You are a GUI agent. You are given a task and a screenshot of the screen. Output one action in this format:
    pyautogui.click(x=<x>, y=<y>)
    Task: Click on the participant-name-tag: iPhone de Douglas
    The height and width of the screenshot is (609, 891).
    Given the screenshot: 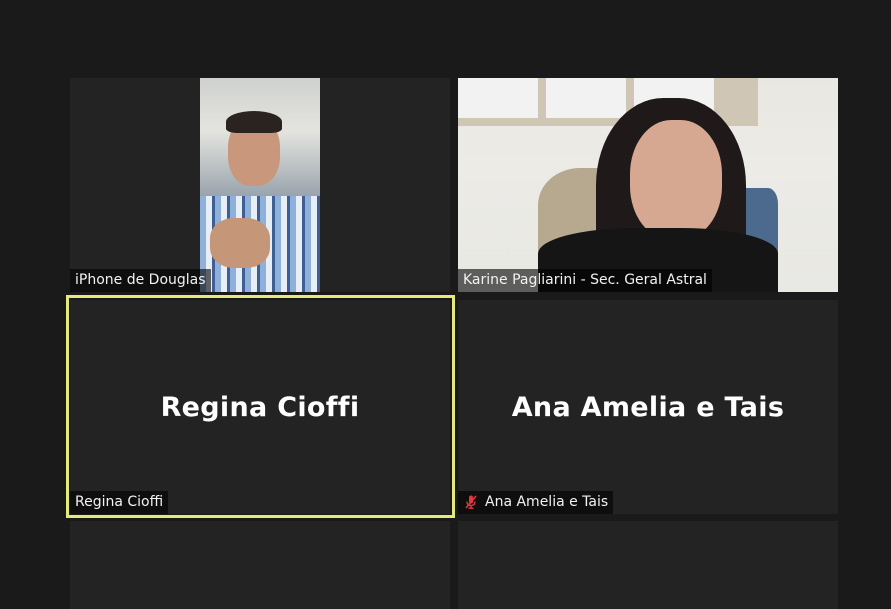 What is the action you would take?
    pyautogui.click(x=140, y=280)
    